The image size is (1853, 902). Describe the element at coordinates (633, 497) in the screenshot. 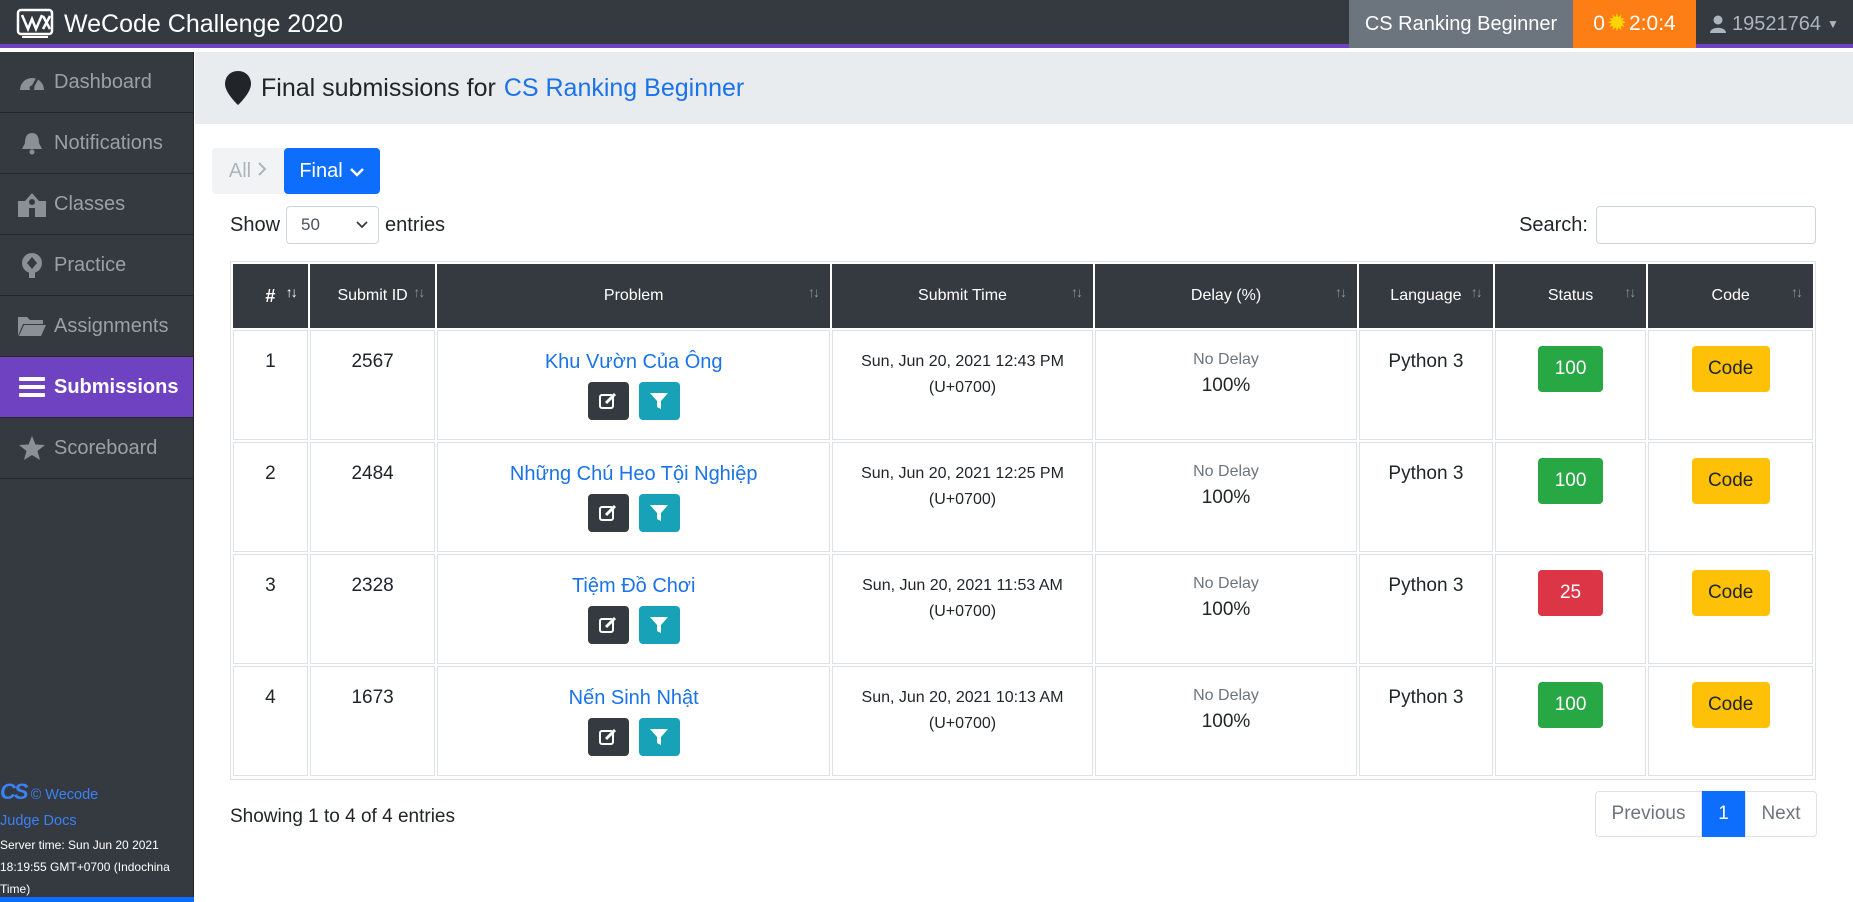

I see `problem-cell: Những Chú Heo Tội Nghiệp` at that location.